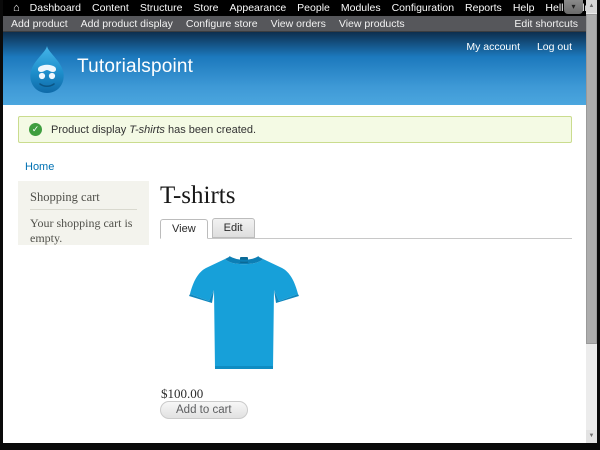 The height and width of the screenshot is (450, 600). What do you see at coordinates (546, 24) in the screenshot?
I see `edit-shortcuts-link: Edit shortcuts` at bounding box center [546, 24].